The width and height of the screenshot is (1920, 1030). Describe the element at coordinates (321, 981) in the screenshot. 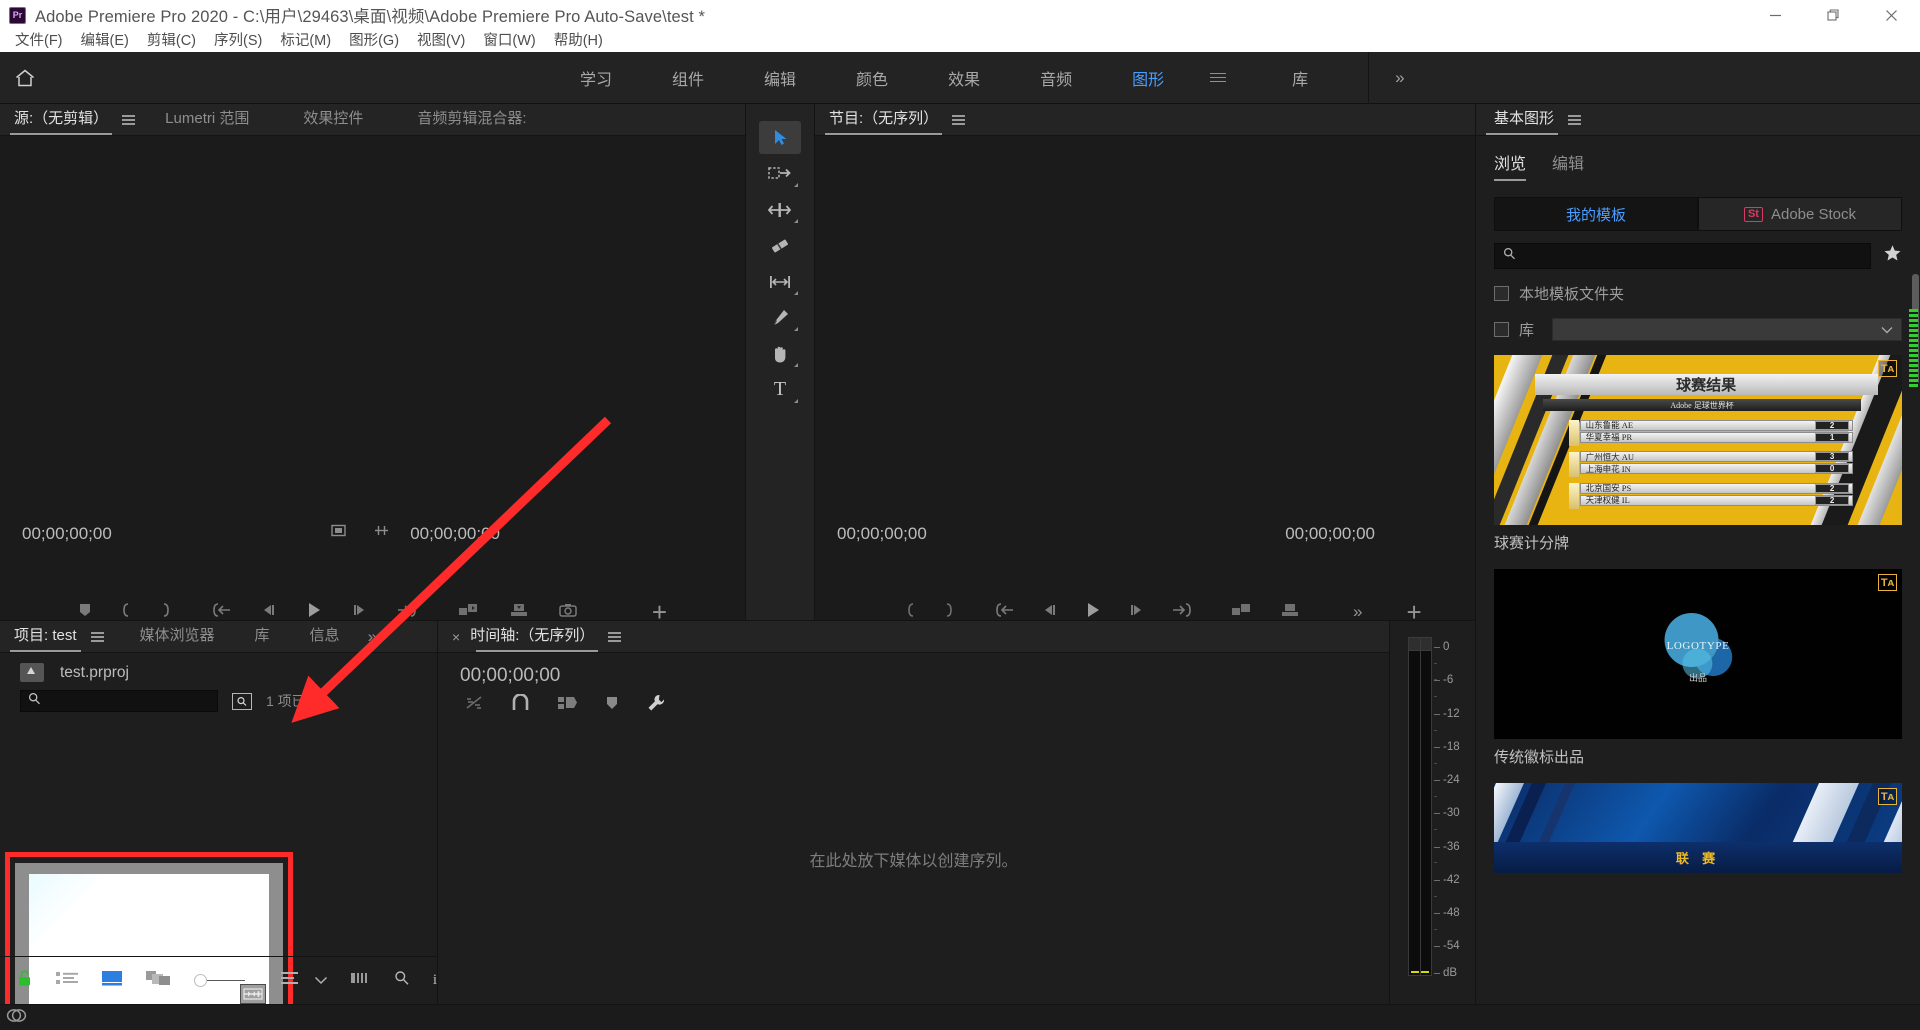

I see `chevron-down-icon` at that location.